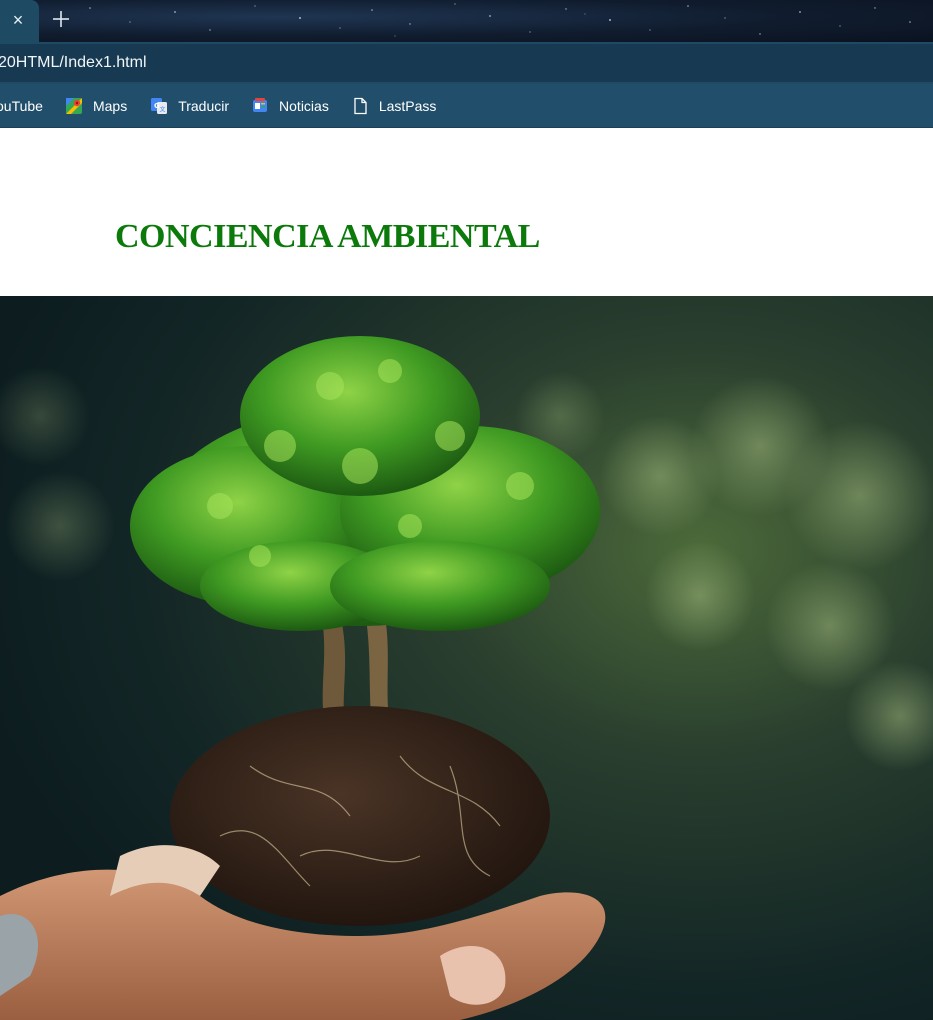  I want to click on close-icon: ×, so click(18, 19).